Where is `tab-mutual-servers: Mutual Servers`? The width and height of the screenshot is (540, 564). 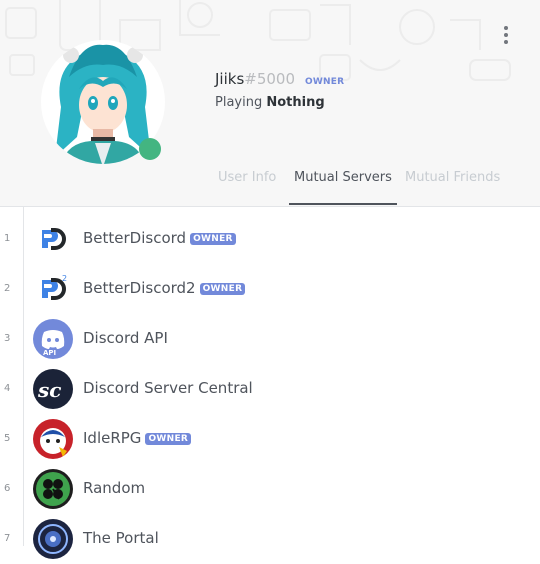
tab-mutual-servers: Mutual Servers is located at coordinates (343, 187).